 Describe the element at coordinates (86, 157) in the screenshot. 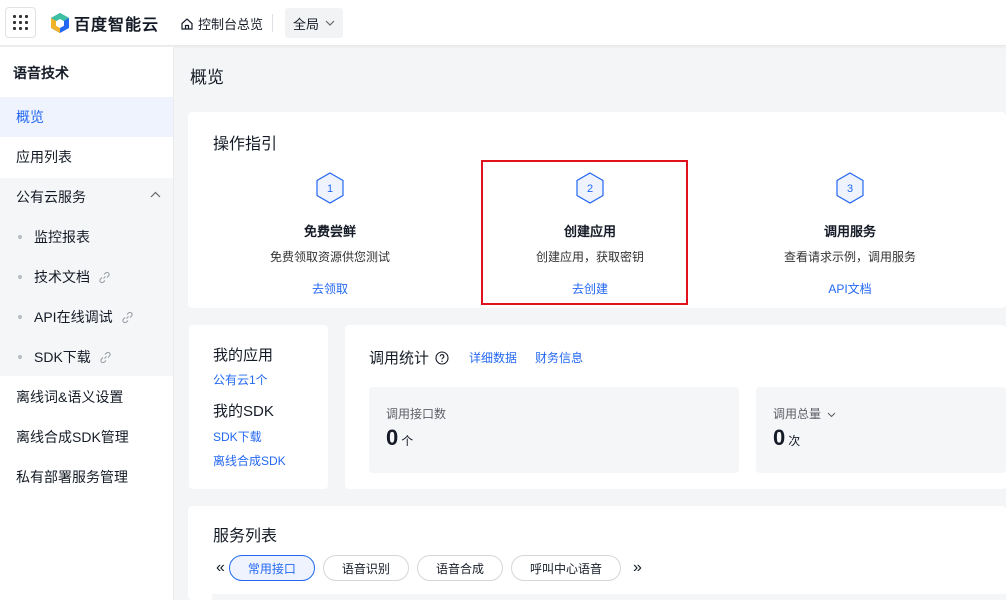

I see `sidebar-item-app-list: 应用列表` at that location.